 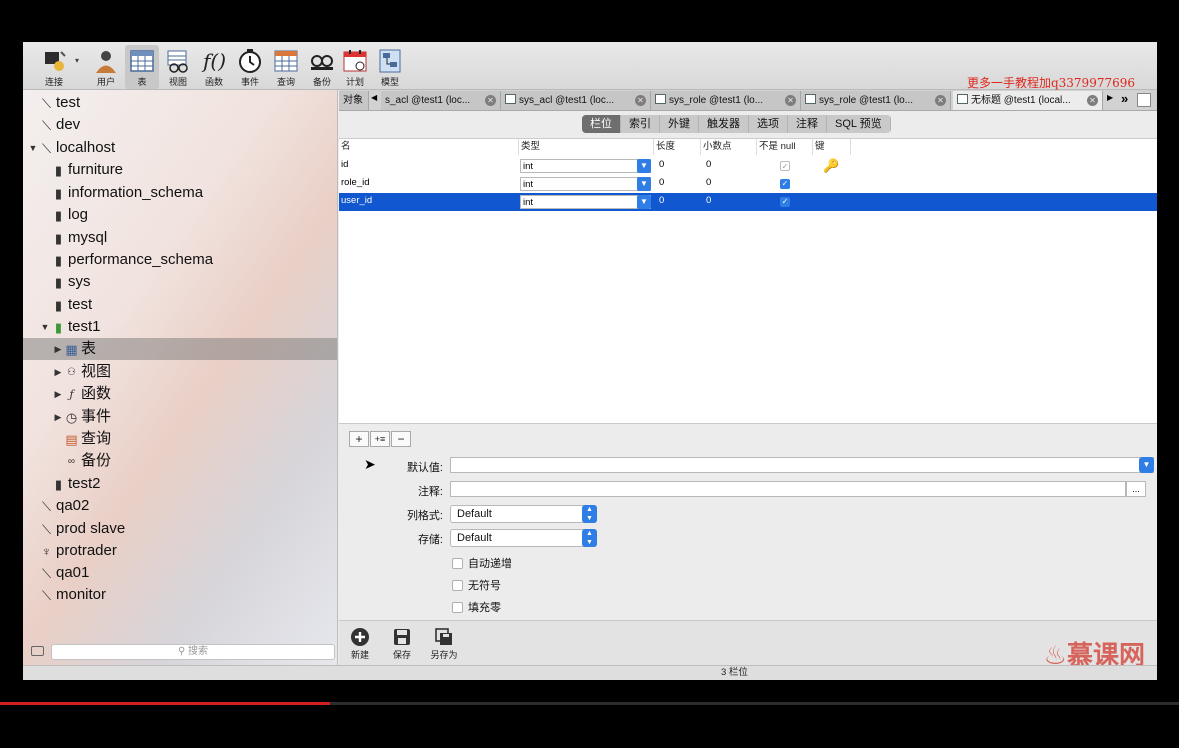 I want to click on tree-item-database: ▮ information_schema, so click(x=121, y=193).